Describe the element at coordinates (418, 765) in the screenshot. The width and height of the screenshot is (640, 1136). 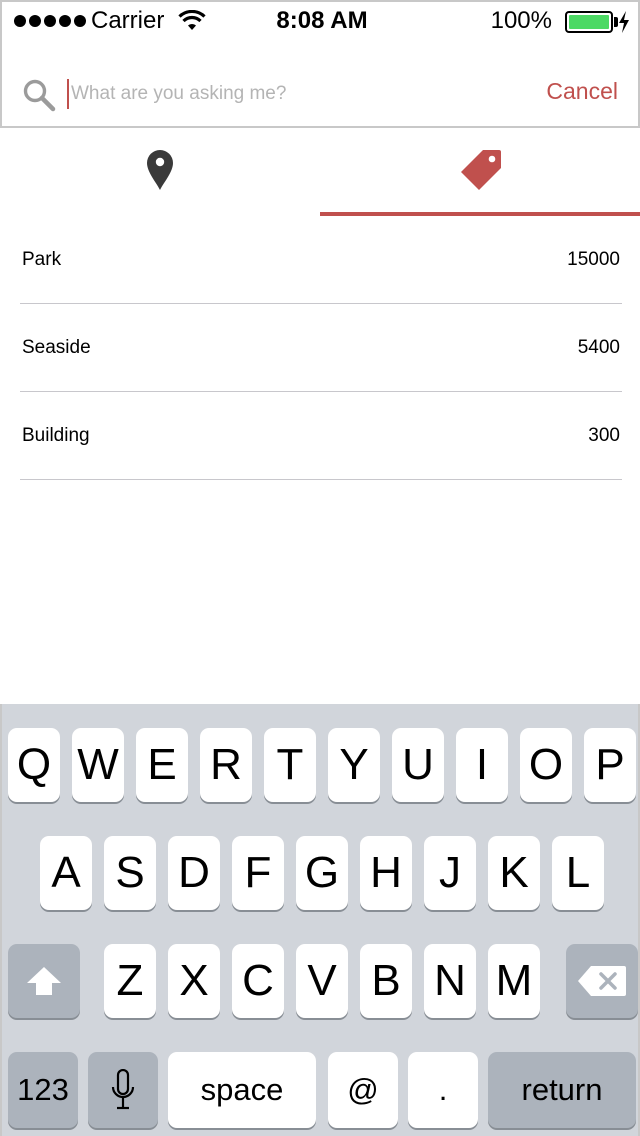
I see `key-u: U` at that location.